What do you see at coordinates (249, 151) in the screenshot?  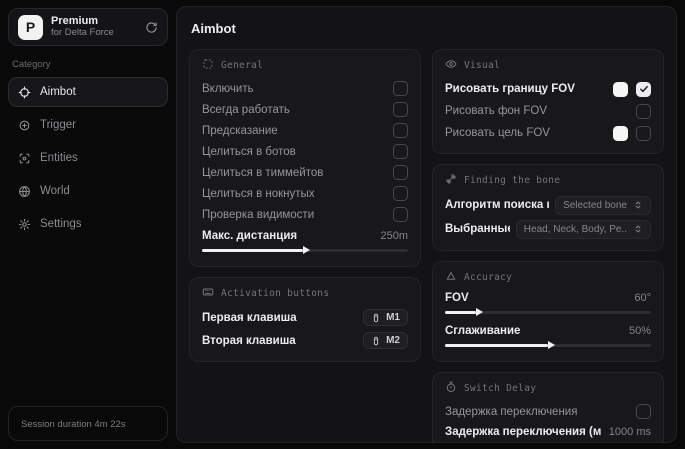 I see `setting-label: Целиться в ботов` at bounding box center [249, 151].